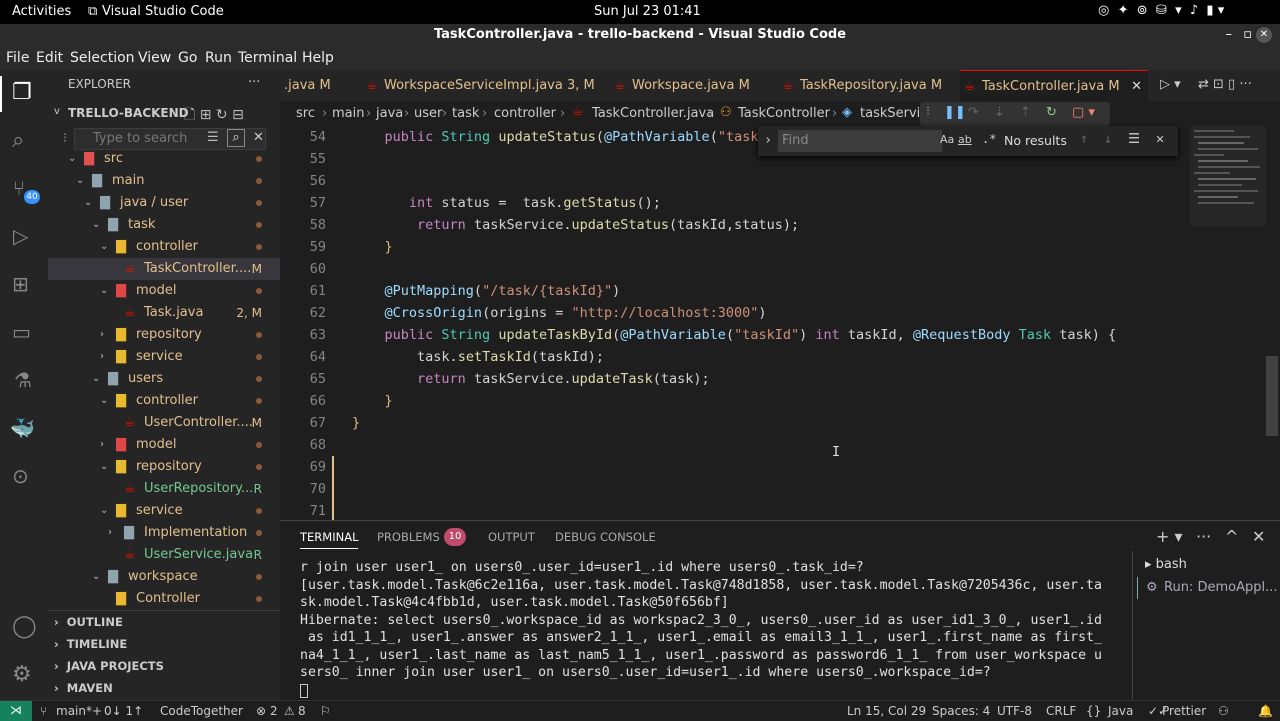 This screenshot has height=721, width=1280. What do you see at coordinates (1166, 564) in the screenshot?
I see `terminal-item-bash: ▸ bash` at bounding box center [1166, 564].